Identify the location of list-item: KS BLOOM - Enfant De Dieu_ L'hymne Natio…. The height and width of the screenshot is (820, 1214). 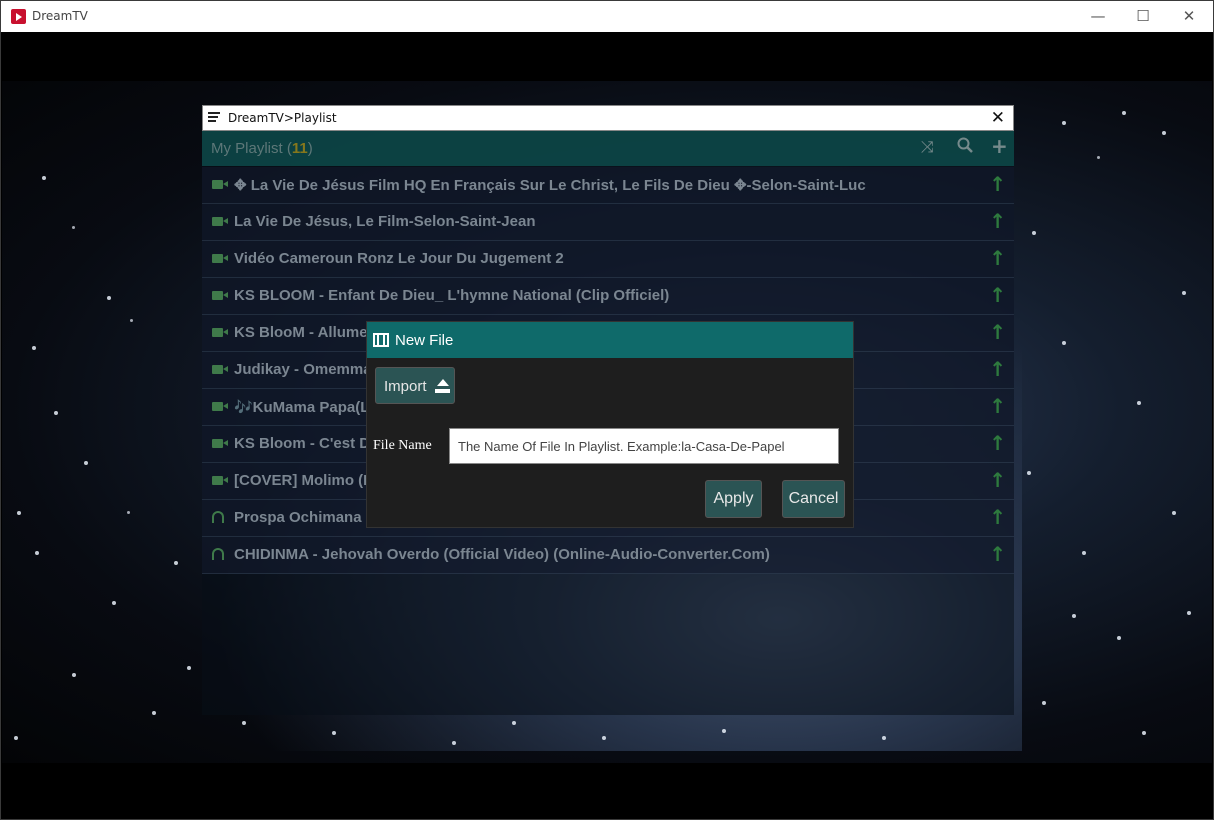
(608, 296).